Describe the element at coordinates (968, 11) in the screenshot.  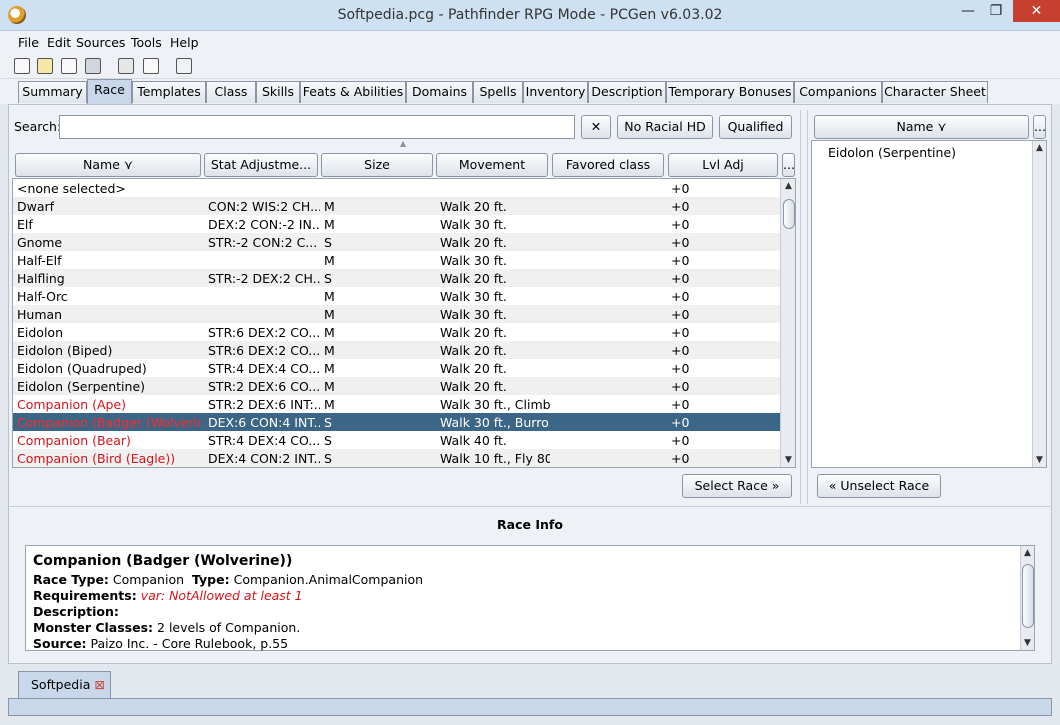
I see `minimize-button: —` at that location.